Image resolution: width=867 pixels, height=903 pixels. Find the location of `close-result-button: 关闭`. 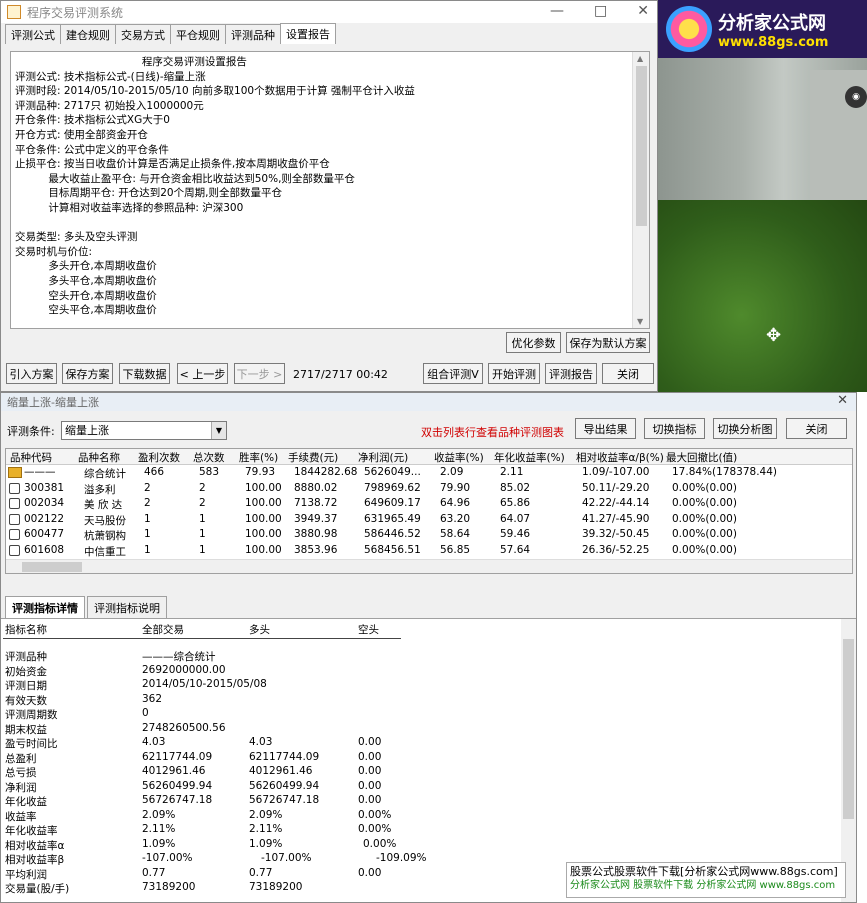

close-result-button: 关闭 is located at coordinates (816, 428).